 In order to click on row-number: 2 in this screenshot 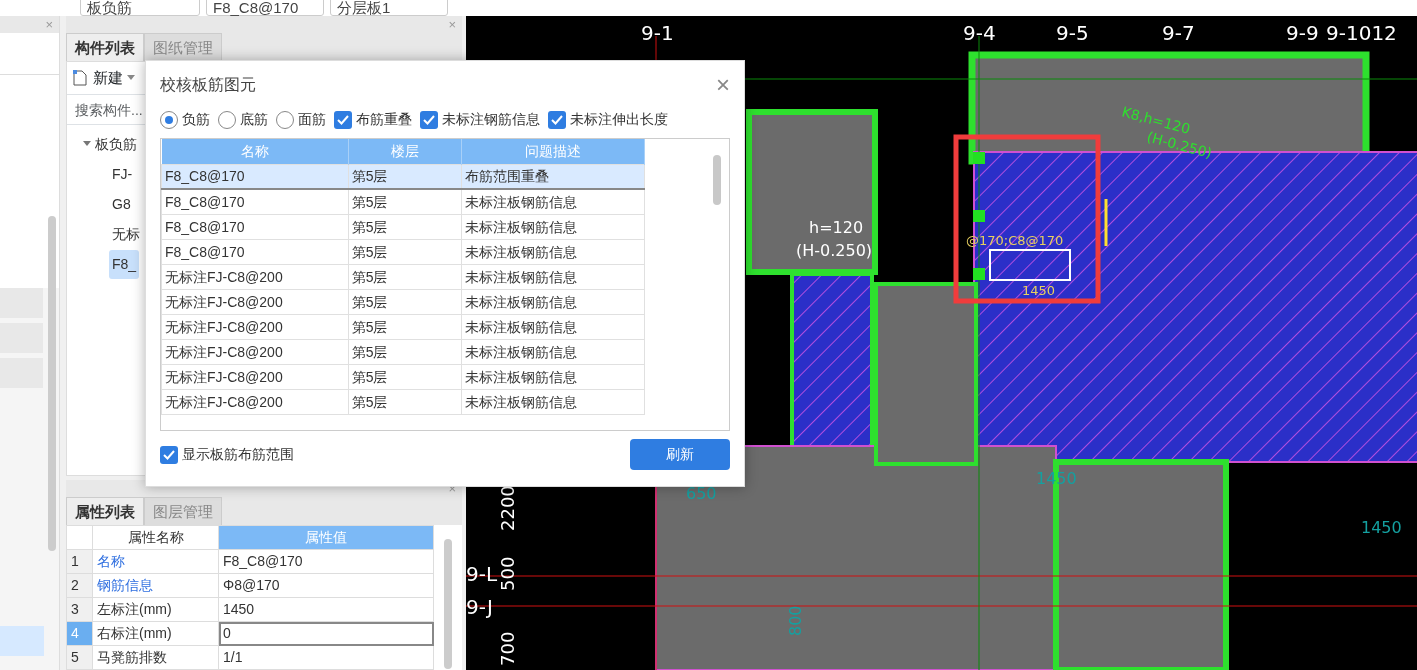, I will do `click(79, 585)`.